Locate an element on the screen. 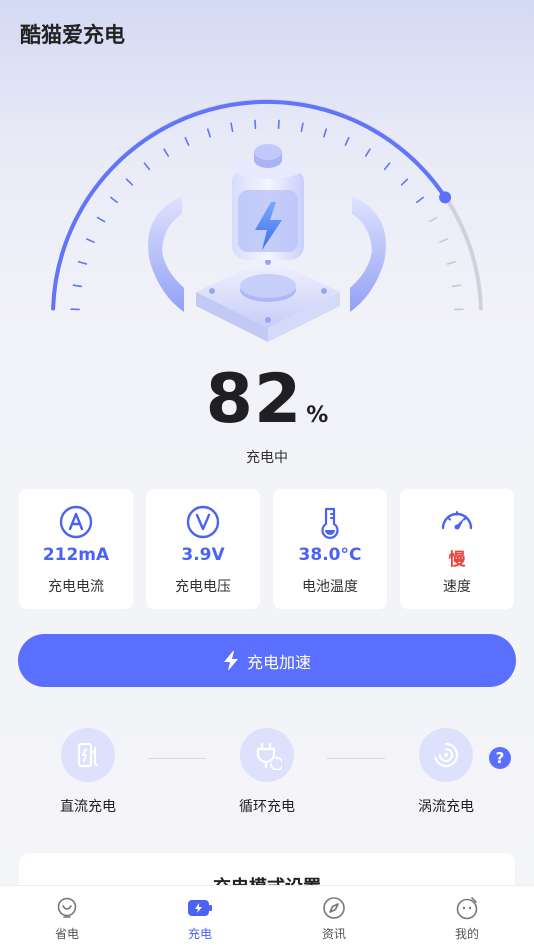  boost-label: 充电加速 is located at coordinates (278, 662).